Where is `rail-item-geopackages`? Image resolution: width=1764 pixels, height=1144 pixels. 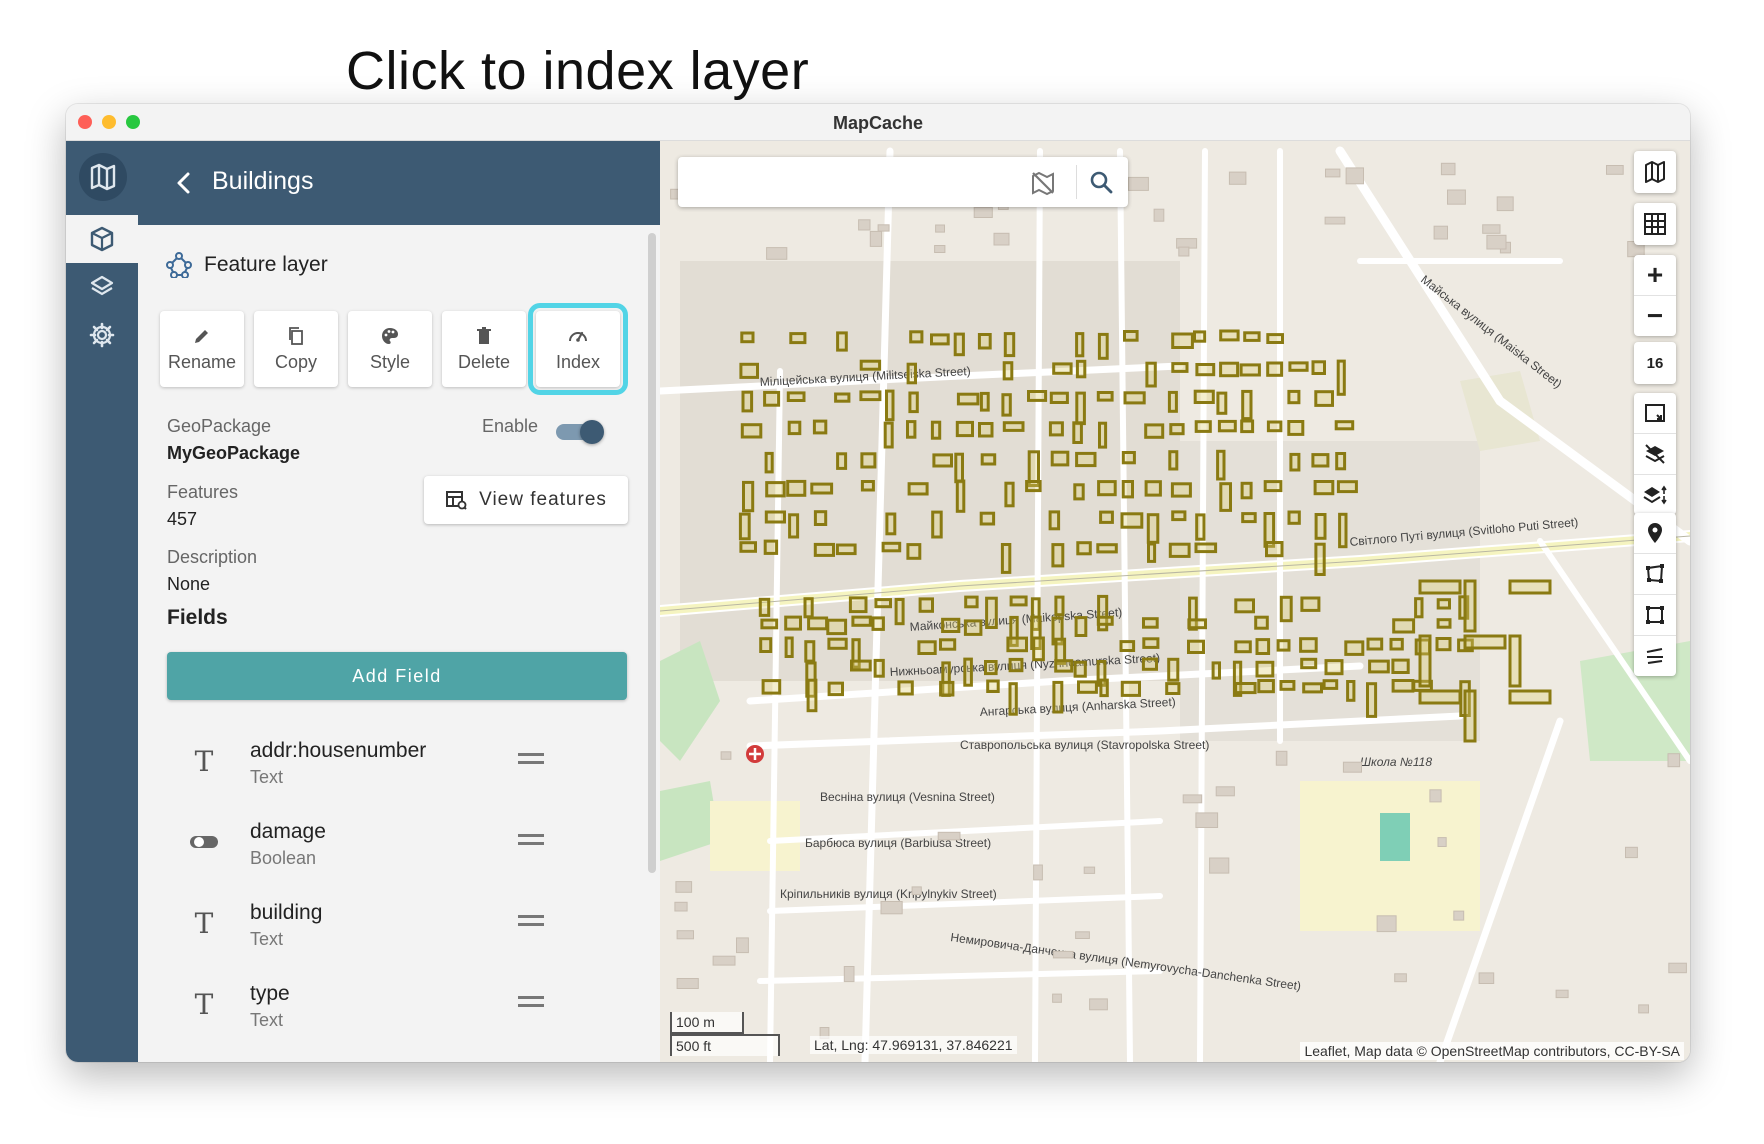
rail-item-geopackages is located at coordinates (102, 239).